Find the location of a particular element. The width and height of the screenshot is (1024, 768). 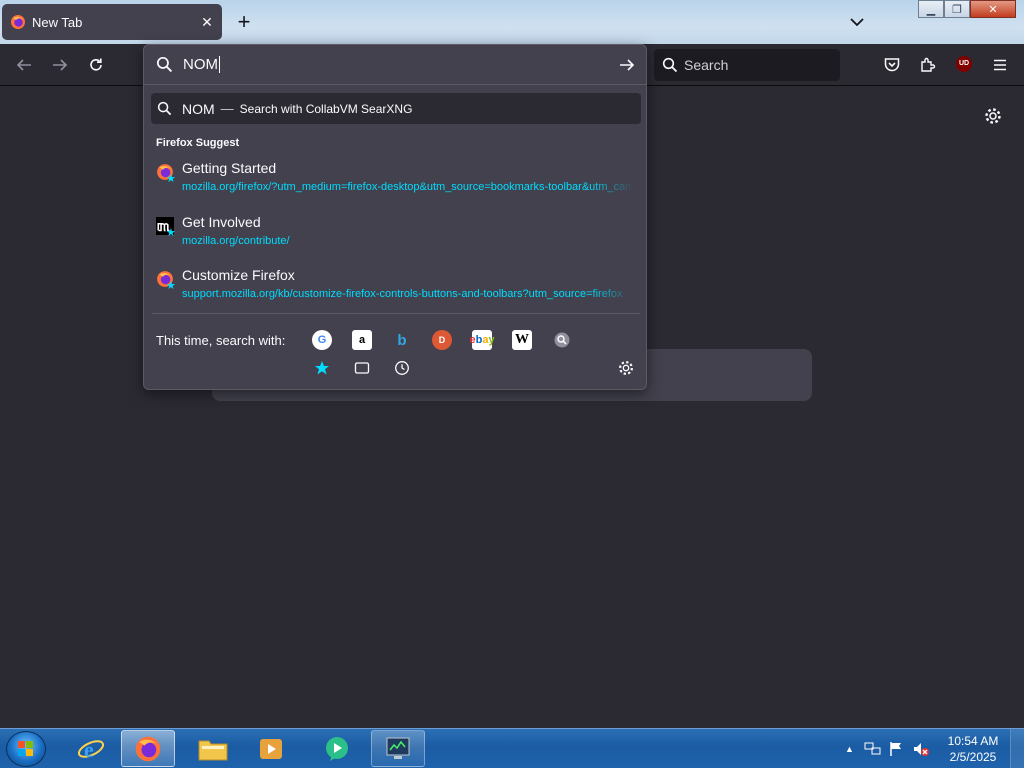

system-clock: 10:54 AM 2/5/2025 is located at coordinates (973, 749).